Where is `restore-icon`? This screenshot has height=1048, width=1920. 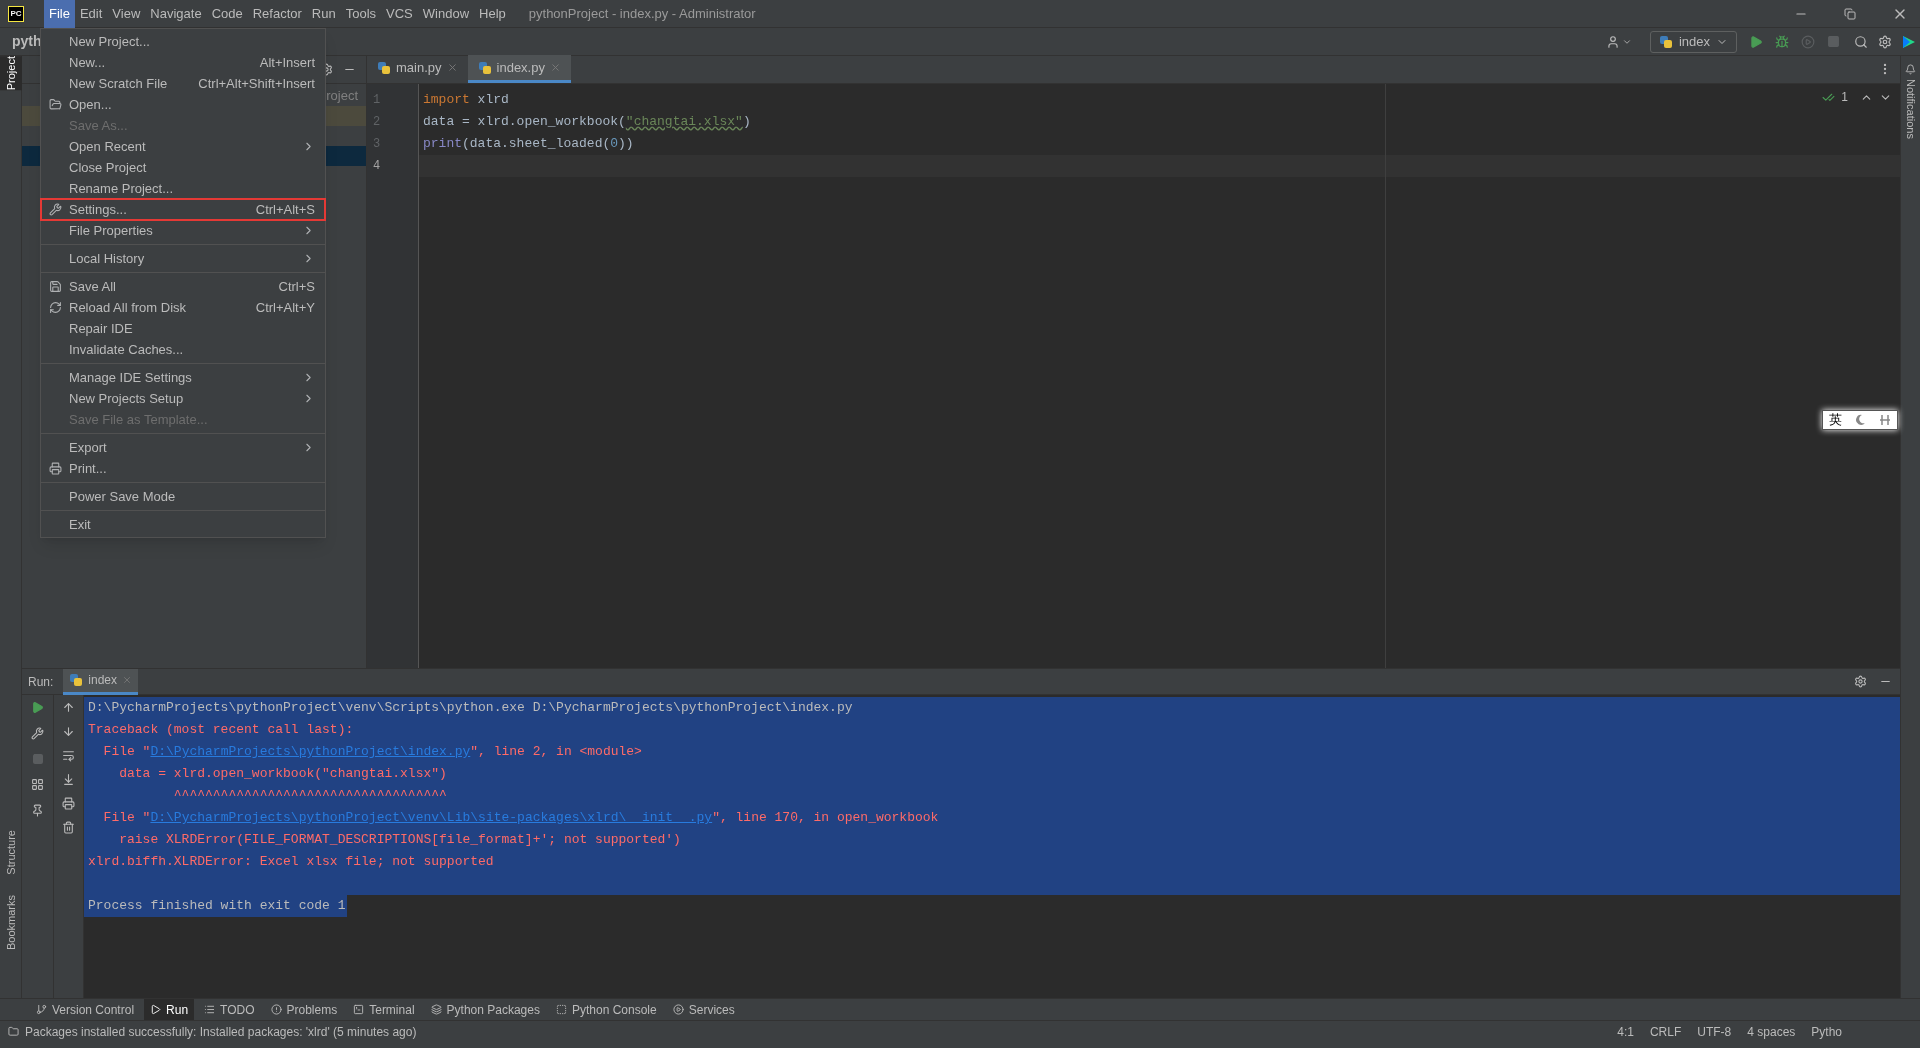
restore-icon is located at coordinates (1850, 13).